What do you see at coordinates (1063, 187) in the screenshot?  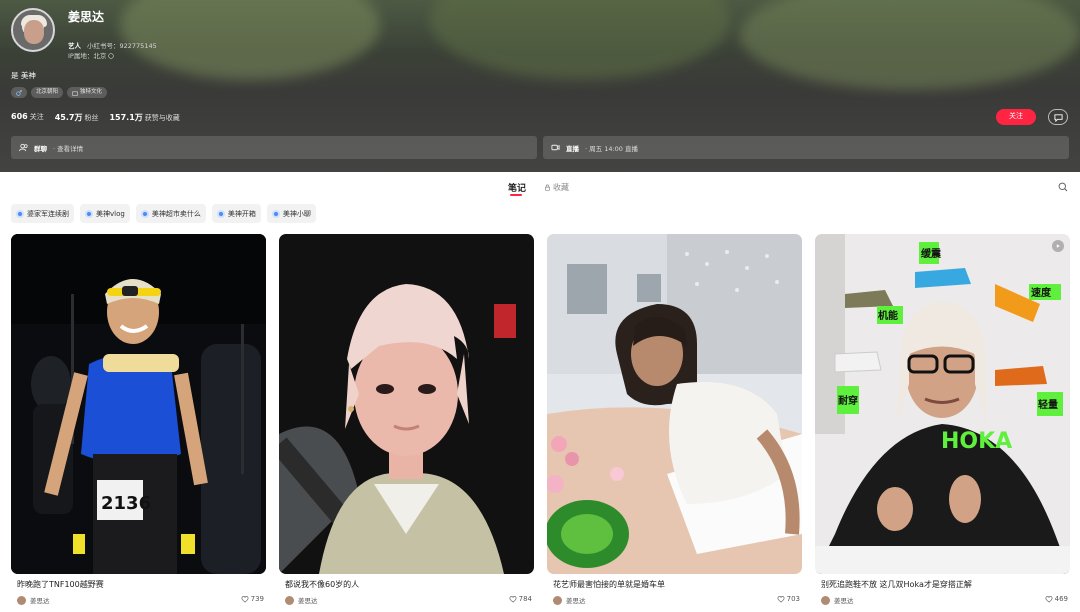 I see `search-icon` at bounding box center [1063, 187].